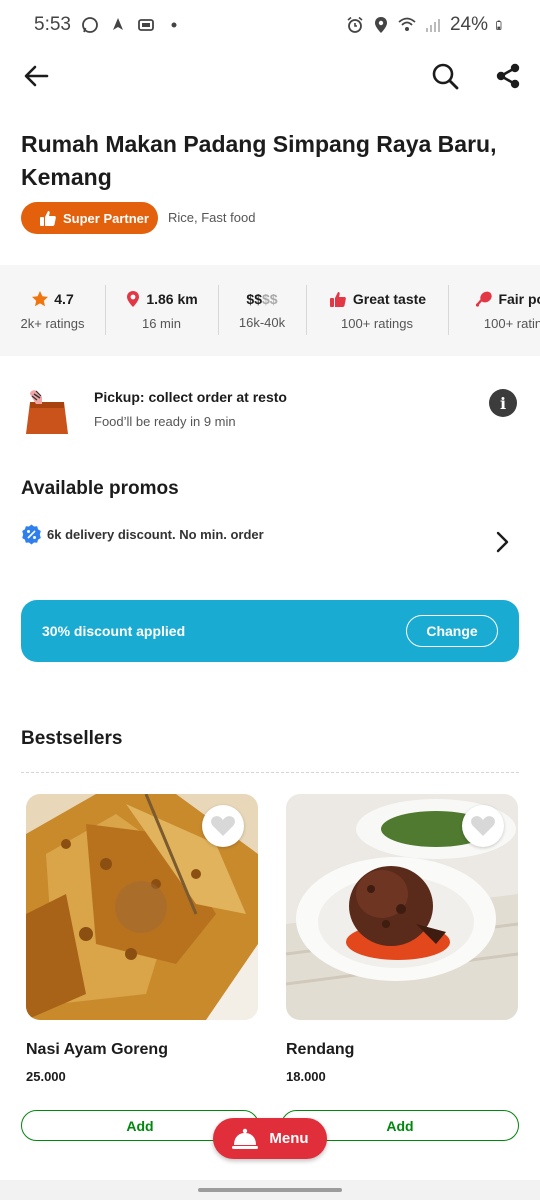 The image size is (540, 1200). What do you see at coordinates (519, 299) in the screenshot?
I see `portion-label: Fair por` at bounding box center [519, 299].